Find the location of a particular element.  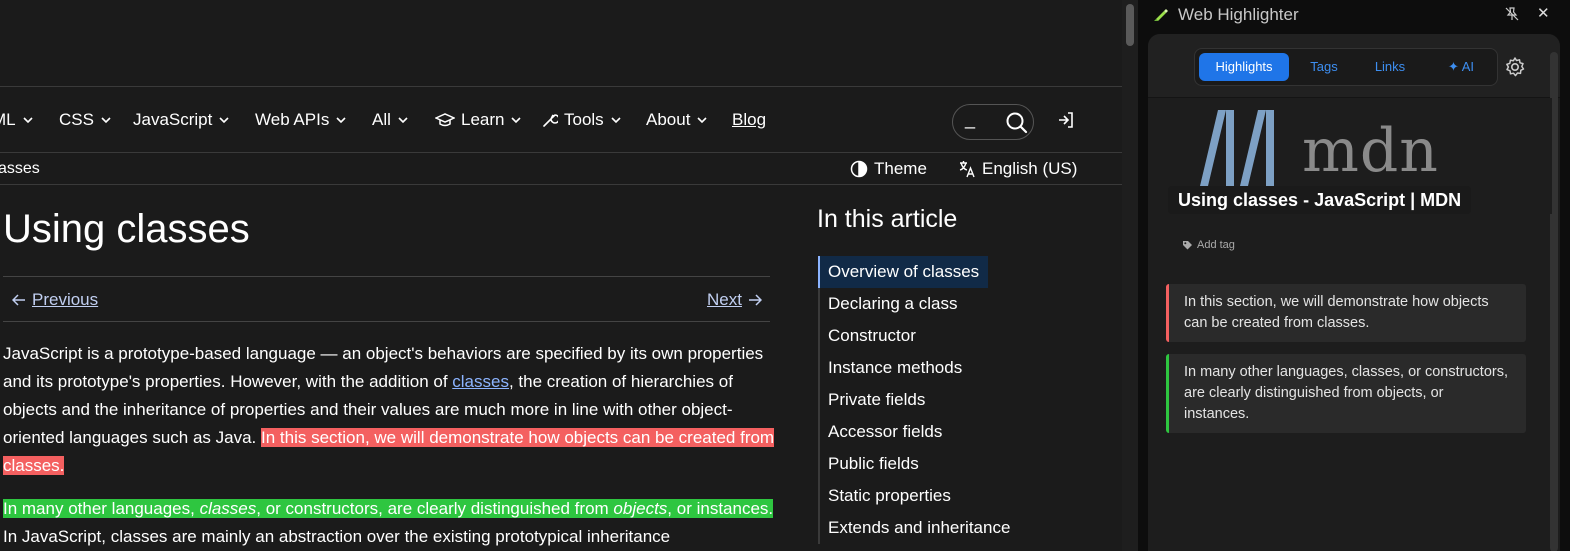

unpin-icon is located at coordinates (1512, 14).